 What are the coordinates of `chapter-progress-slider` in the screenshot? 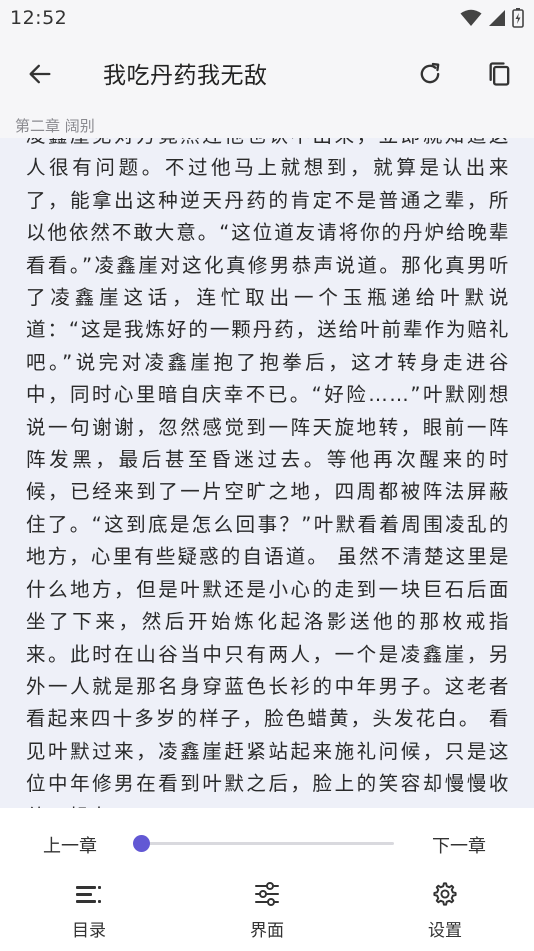 It's located at (263, 843).